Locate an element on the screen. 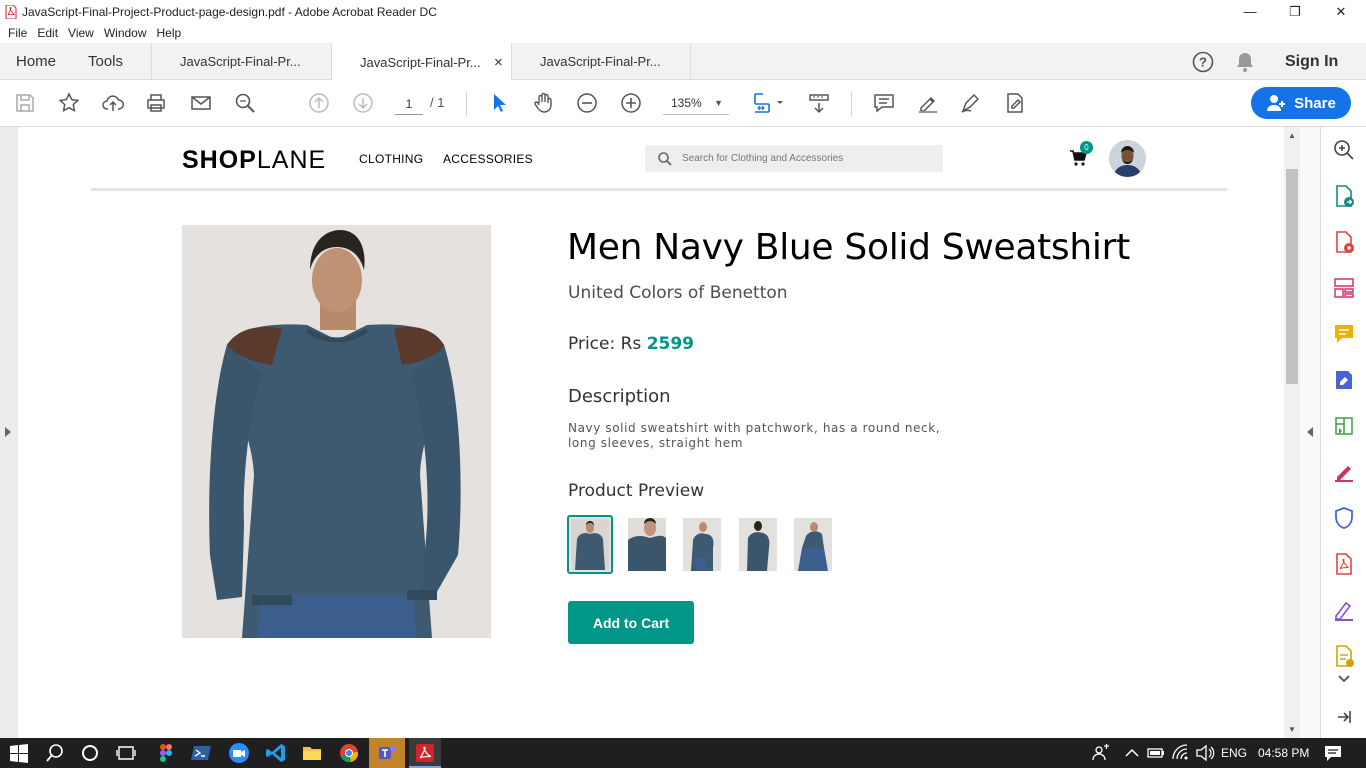  page-number-input: 1 is located at coordinates (409, 104).